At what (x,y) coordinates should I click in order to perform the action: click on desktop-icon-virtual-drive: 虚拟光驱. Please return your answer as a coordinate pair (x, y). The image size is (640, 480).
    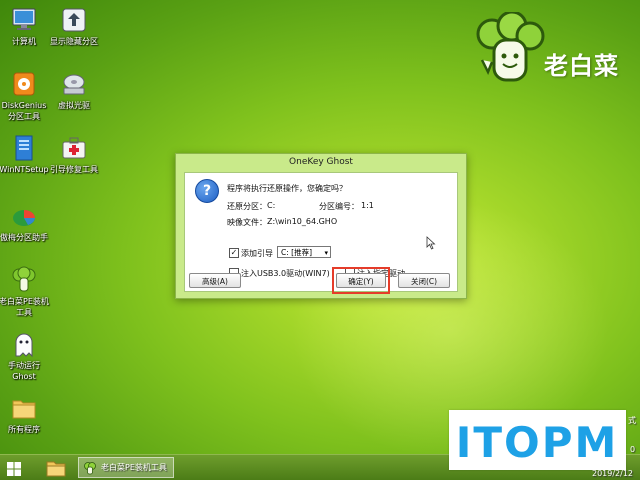
    Looking at the image, I should click on (74, 90).